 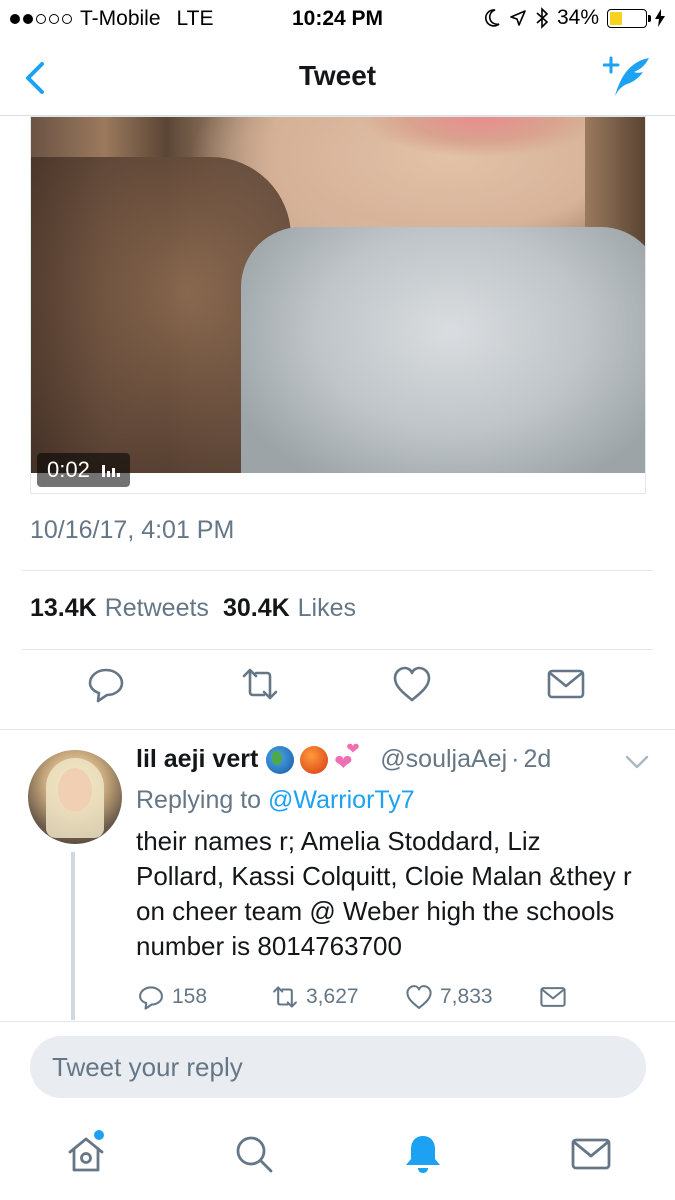 I want to click on reply-header: lil aeji vert ❤ ❤ @souljaAej · 2d, so click(x=344, y=757).